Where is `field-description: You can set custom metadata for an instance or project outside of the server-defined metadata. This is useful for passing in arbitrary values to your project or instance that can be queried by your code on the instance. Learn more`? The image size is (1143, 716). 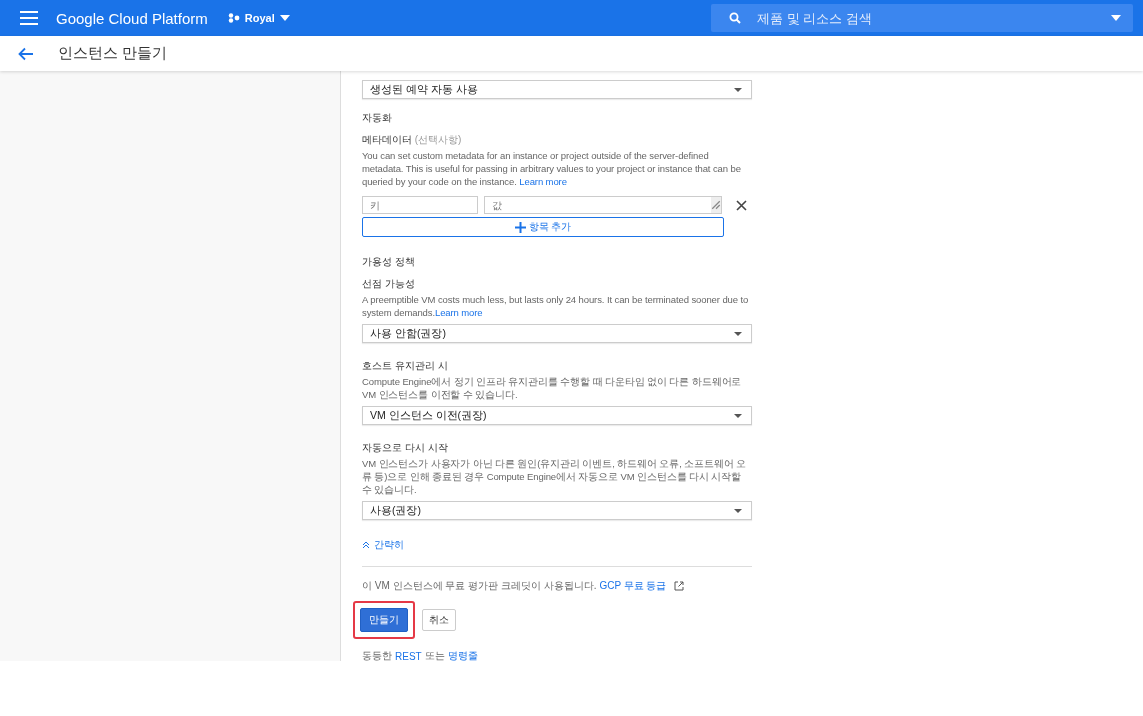 field-description: You can set custom metadata for an instance or project outside of the server-defined metadata. This is useful for passing in arbitrary values to your project or instance that can be queried by your code on the instance. Learn more is located at coordinates (552, 168).